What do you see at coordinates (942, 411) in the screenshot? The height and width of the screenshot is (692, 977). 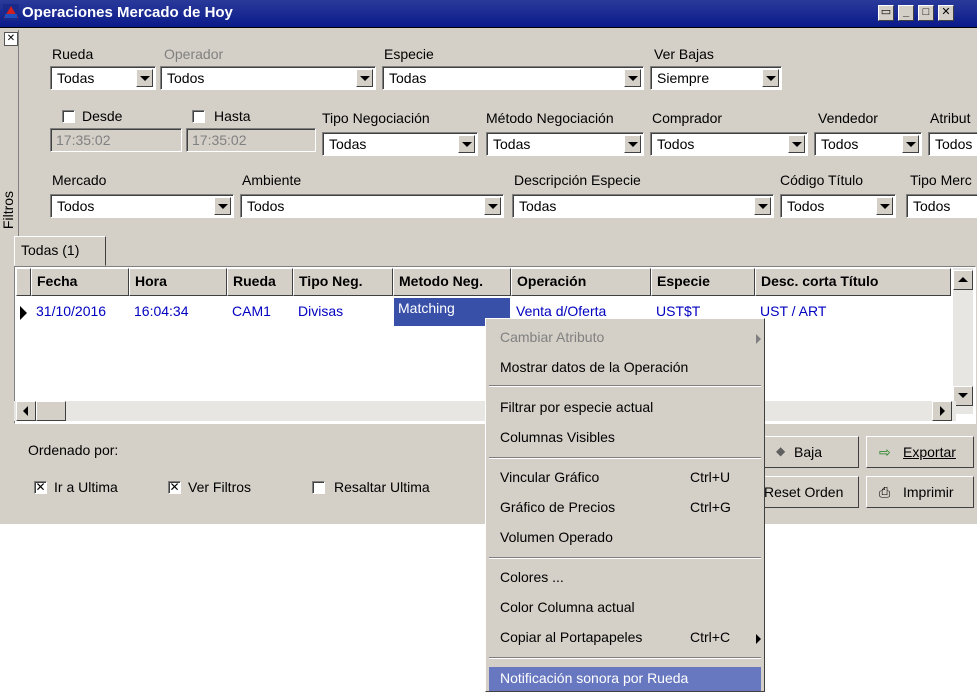 I see `scroll-right-icon` at bounding box center [942, 411].